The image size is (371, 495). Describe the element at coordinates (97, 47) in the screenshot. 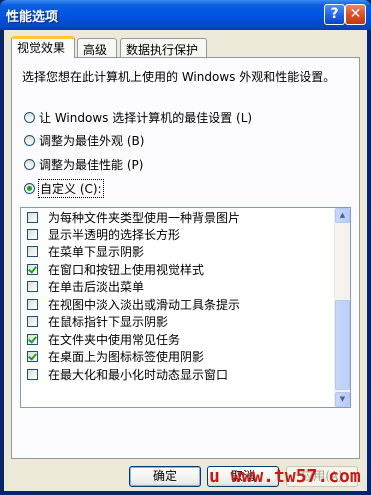

I see `tab-advanced: 高级` at that location.